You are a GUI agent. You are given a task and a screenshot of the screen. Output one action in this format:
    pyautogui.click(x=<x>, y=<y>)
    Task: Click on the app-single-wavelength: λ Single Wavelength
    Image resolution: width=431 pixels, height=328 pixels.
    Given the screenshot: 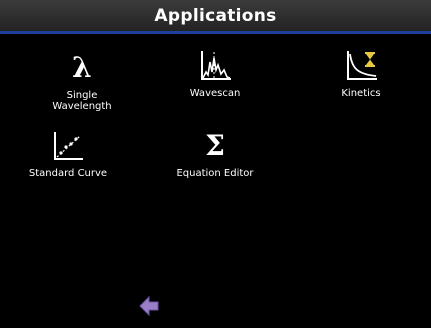 What is the action you would take?
    pyautogui.click(x=82, y=81)
    